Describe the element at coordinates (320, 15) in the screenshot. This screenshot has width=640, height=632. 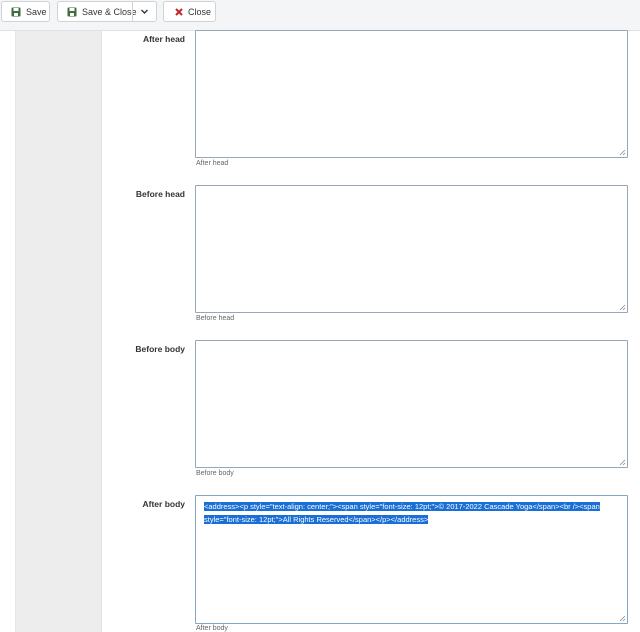
I see `toolbar: Save Save & Close Close` at that location.